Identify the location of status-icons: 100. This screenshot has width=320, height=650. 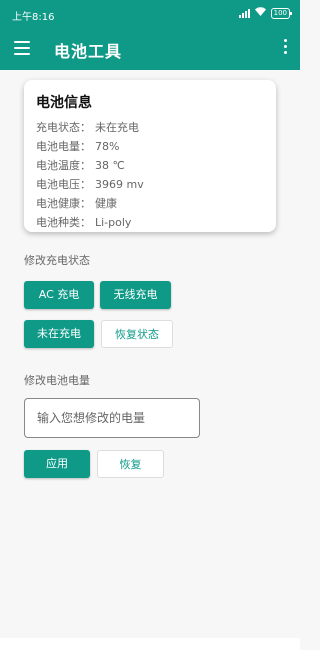
(265, 13).